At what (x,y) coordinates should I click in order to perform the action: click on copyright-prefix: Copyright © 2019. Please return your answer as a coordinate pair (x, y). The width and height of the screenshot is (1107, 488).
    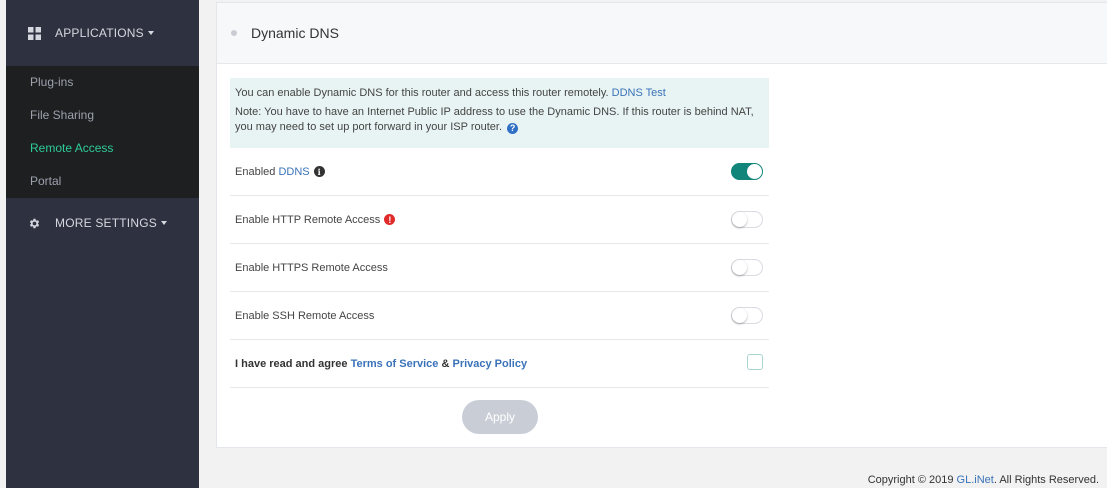
    Looking at the image, I should click on (910, 480).